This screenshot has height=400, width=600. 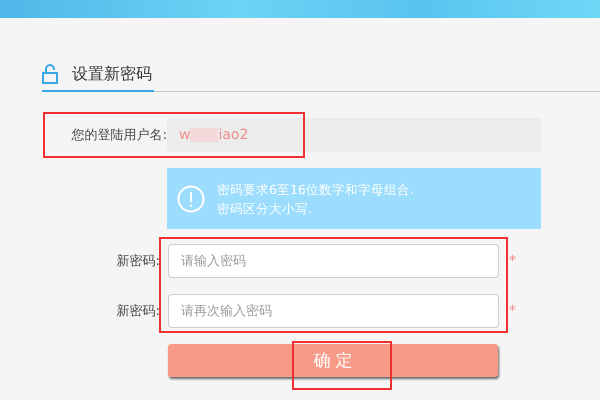 What do you see at coordinates (191, 198) in the screenshot?
I see `exclamation-circle-icon` at bounding box center [191, 198].